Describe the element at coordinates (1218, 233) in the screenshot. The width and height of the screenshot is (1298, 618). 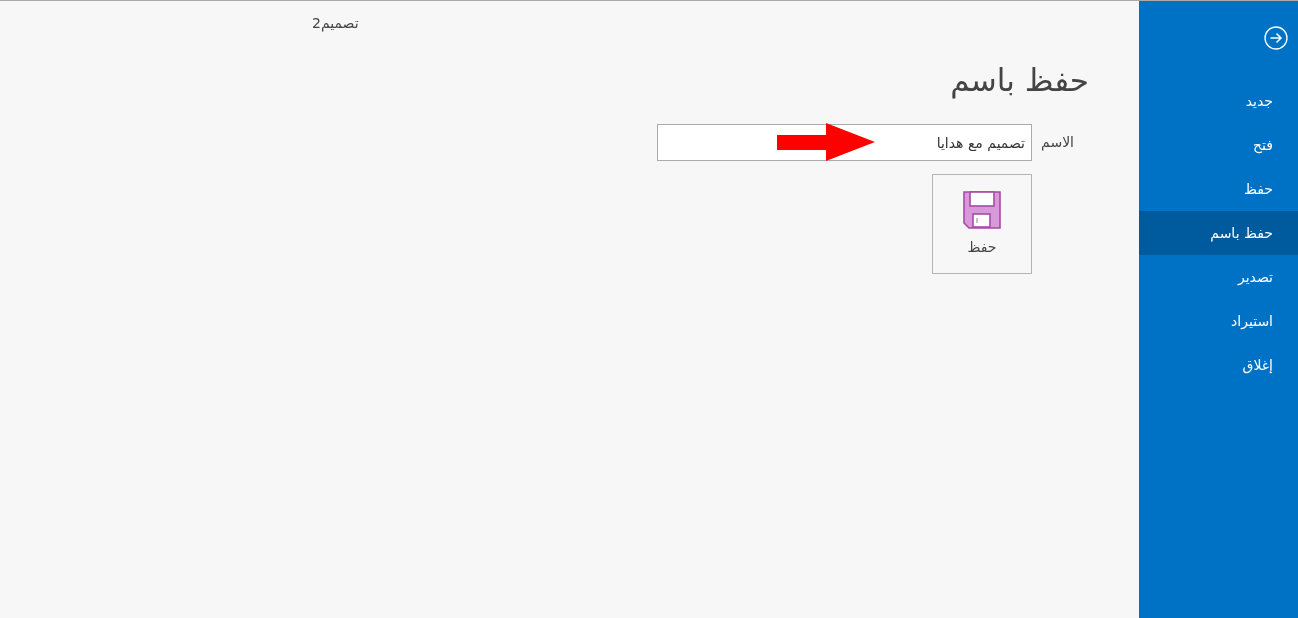
I see `sidebar-item: حفظ باسم` at that location.